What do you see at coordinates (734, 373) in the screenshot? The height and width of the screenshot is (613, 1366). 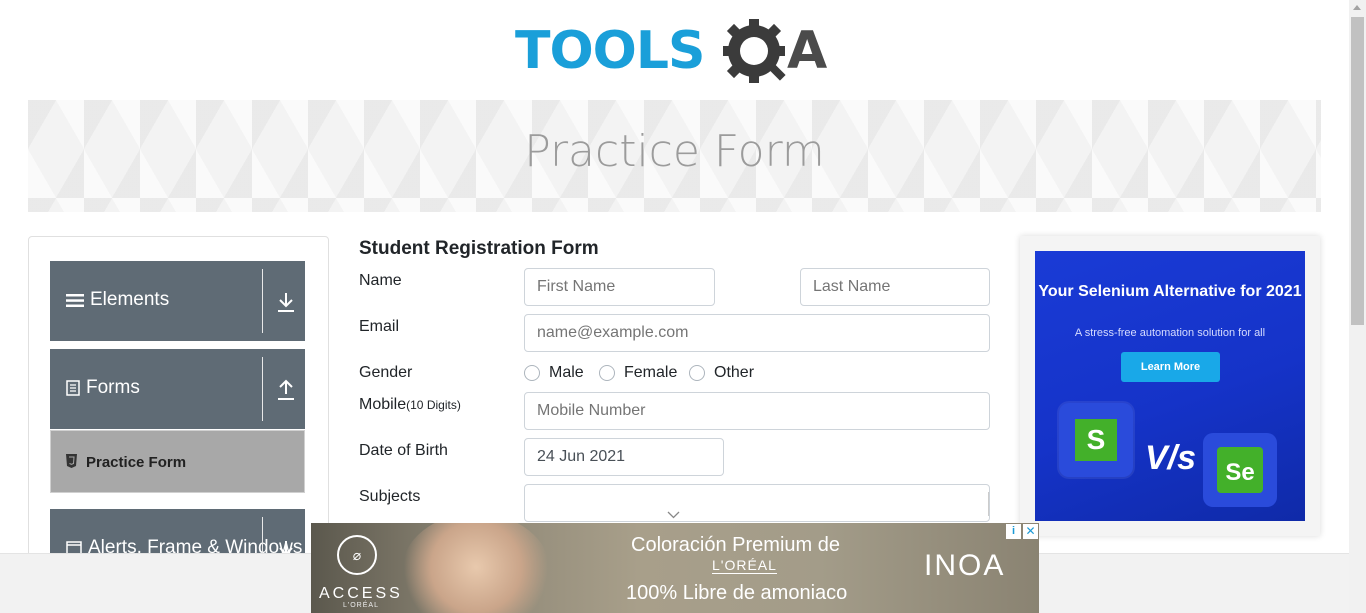 I see `radio-label: Other` at bounding box center [734, 373].